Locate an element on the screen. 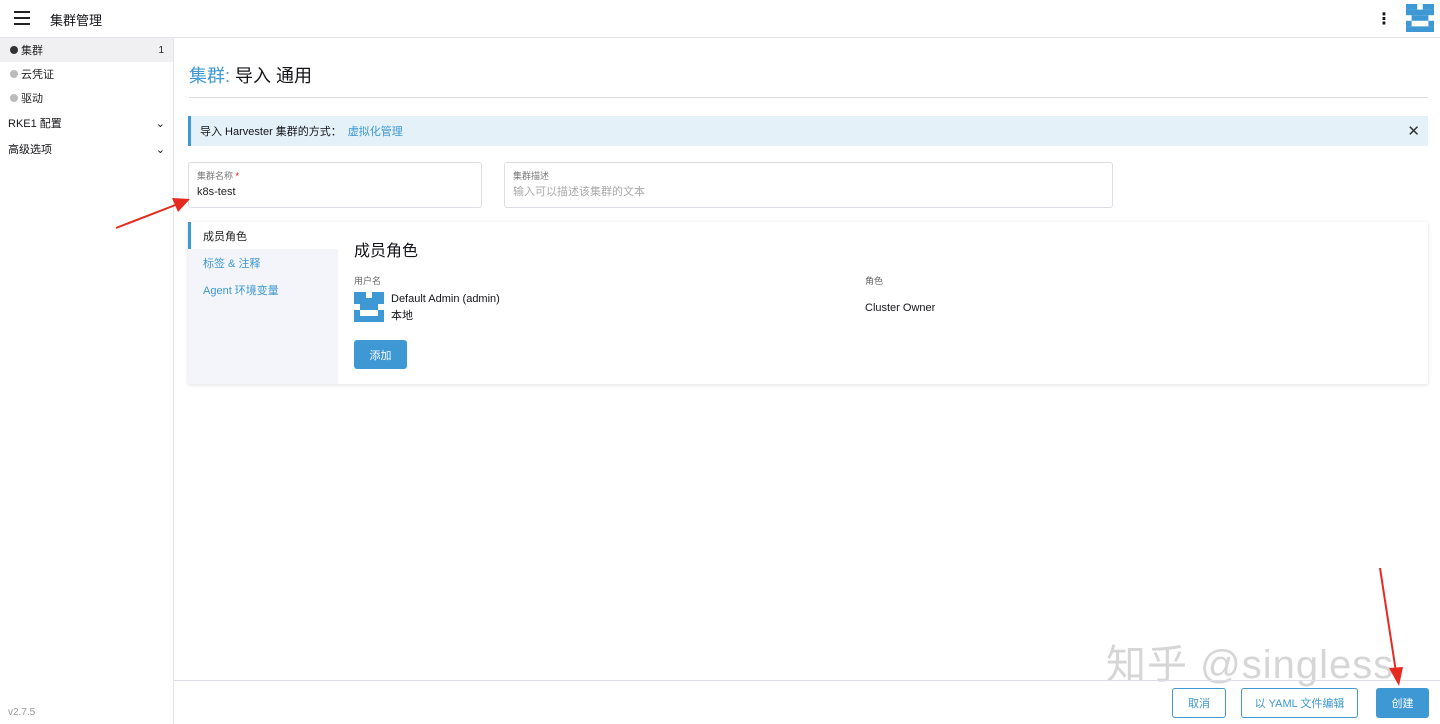 This screenshot has height=724, width=1440. edit-yaml-button: 以 YAML 文件编辑 is located at coordinates (1299, 703).